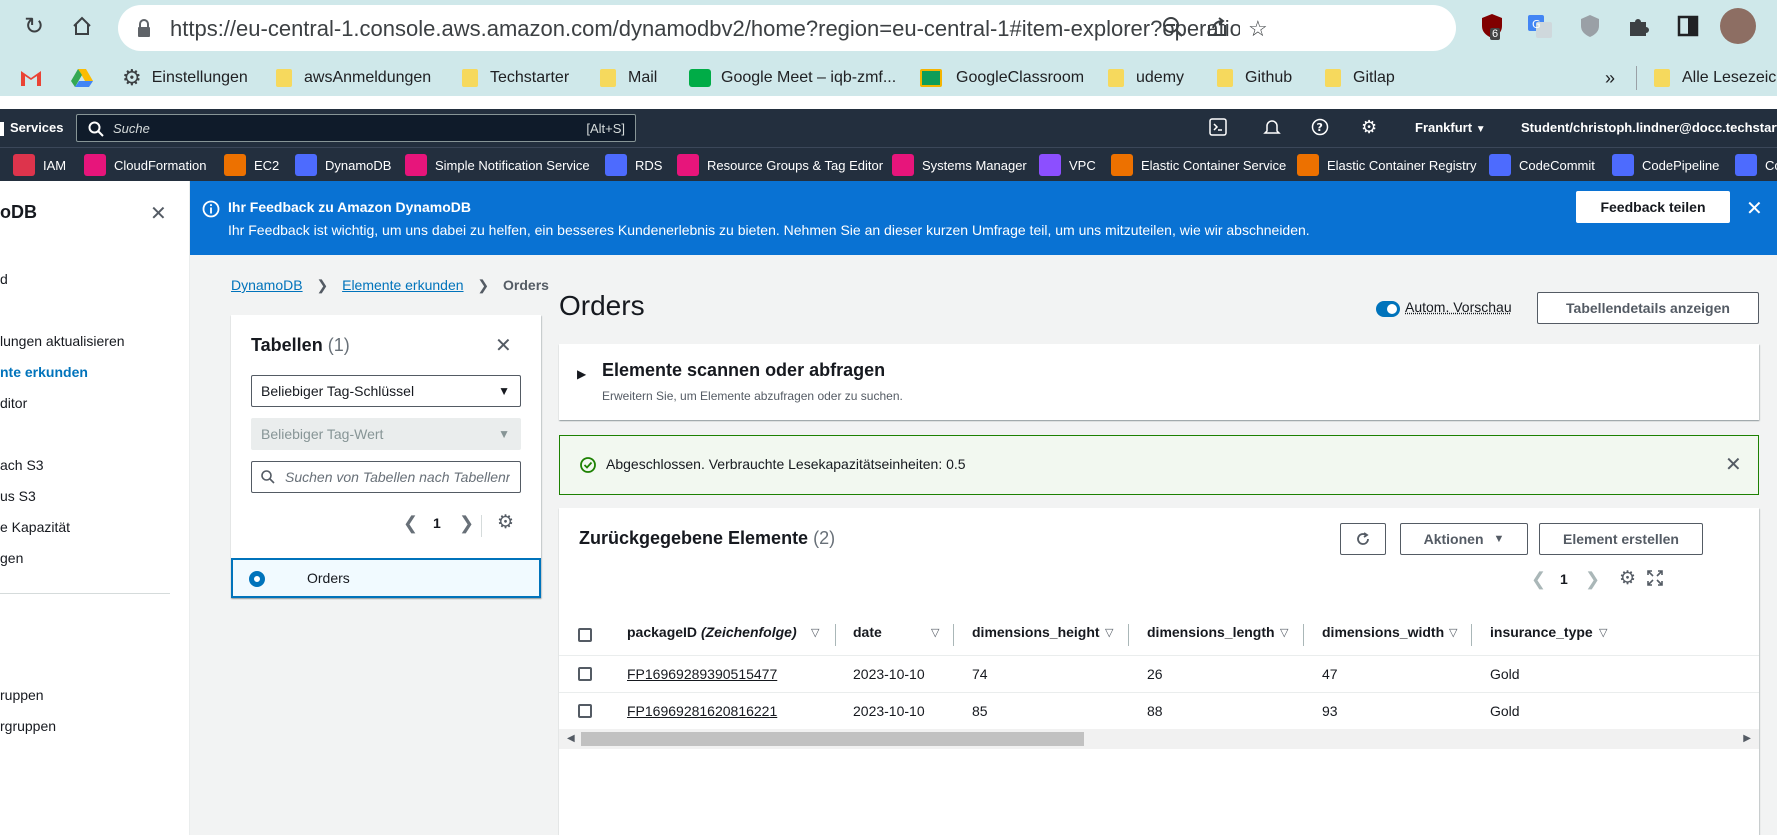  I want to click on horizontal-scrollbar: ◀ ▶, so click(1159, 739).